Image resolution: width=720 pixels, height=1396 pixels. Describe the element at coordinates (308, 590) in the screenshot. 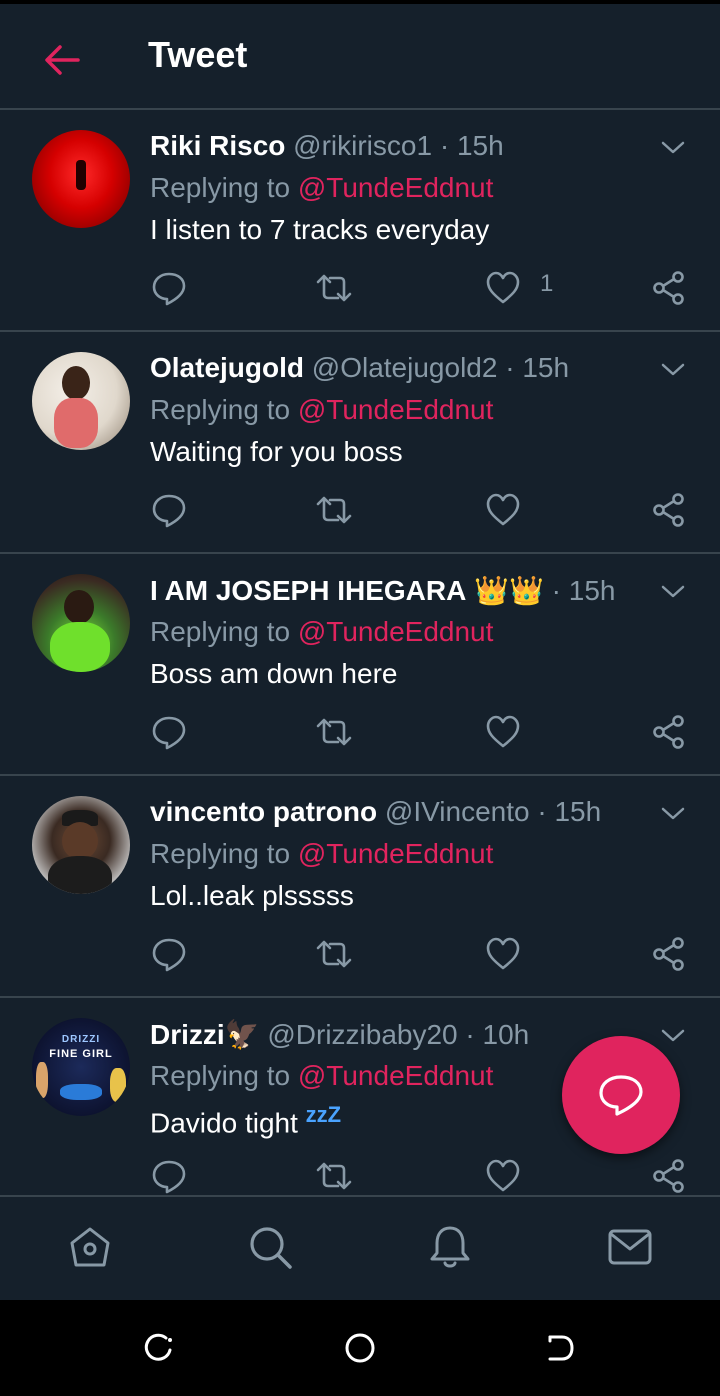

I see `author-name: I AM JOSEPH IHEGARA` at that location.